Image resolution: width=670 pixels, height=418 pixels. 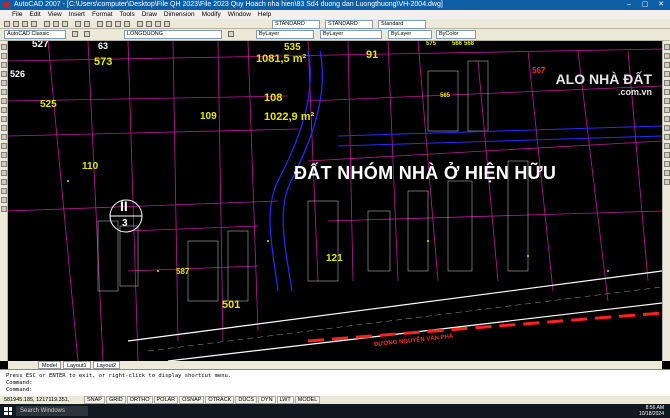 What do you see at coordinates (239, 14) in the screenshot?
I see `menu-window: Window` at bounding box center [239, 14].